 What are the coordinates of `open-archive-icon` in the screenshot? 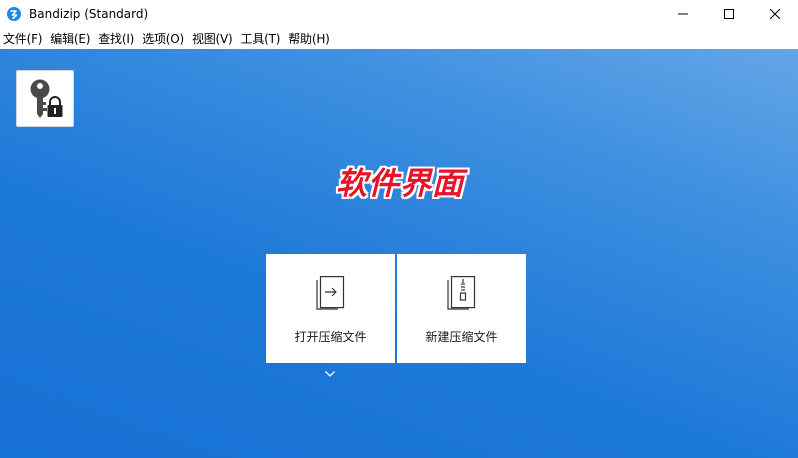 It's located at (329, 293).